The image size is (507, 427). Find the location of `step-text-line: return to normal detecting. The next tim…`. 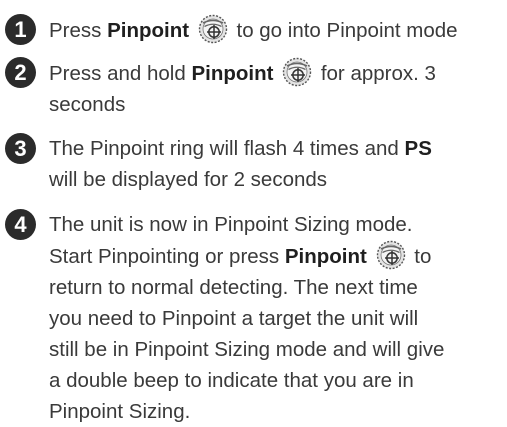

step-text-line: return to normal detecting. The next tim… is located at coordinates (233, 287).